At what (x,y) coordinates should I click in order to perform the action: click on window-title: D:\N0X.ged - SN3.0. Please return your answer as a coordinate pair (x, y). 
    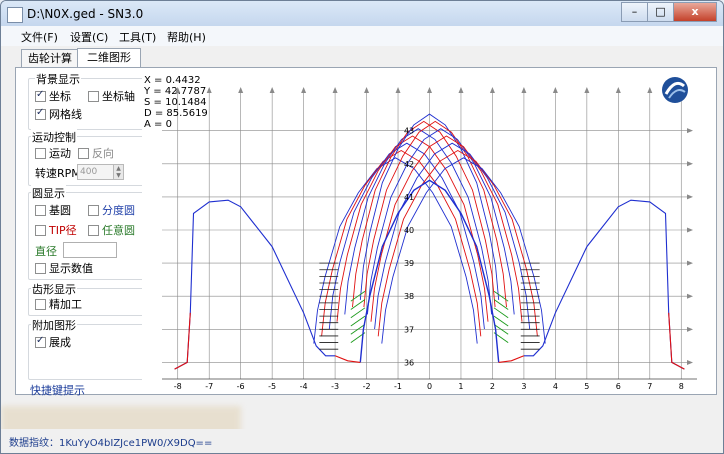
    Looking at the image, I should click on (85, 14).